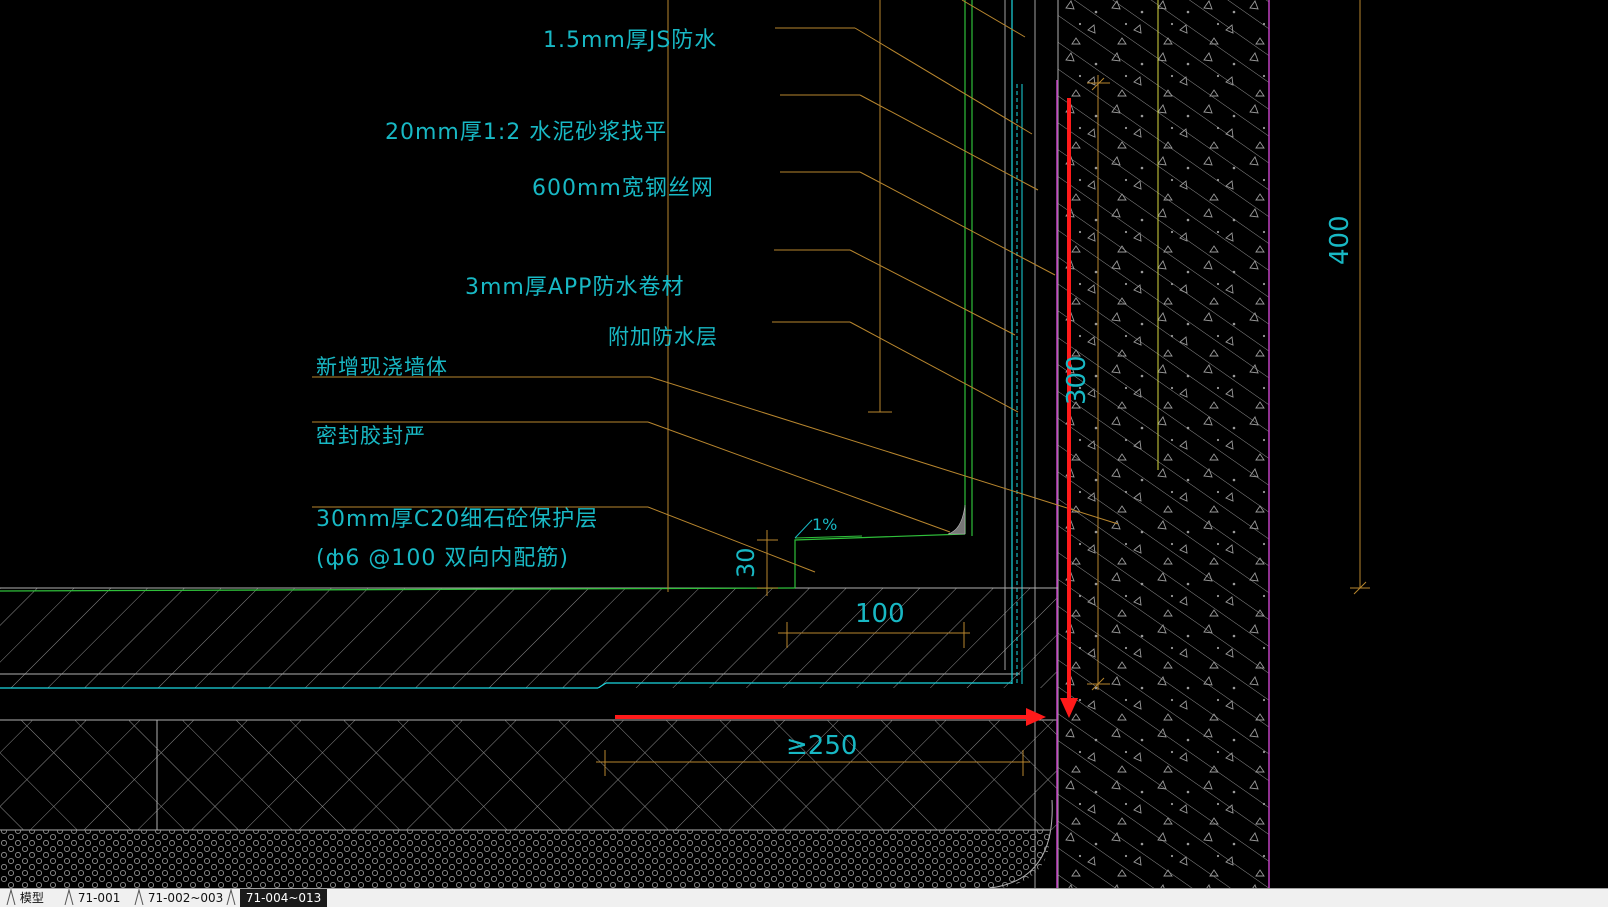 The image size is (1608, 907). What do you see at coordinates (371, 436) in the screenshot?
I see `label-sealant: 密封胶封严` at bounding box center [371, 436].